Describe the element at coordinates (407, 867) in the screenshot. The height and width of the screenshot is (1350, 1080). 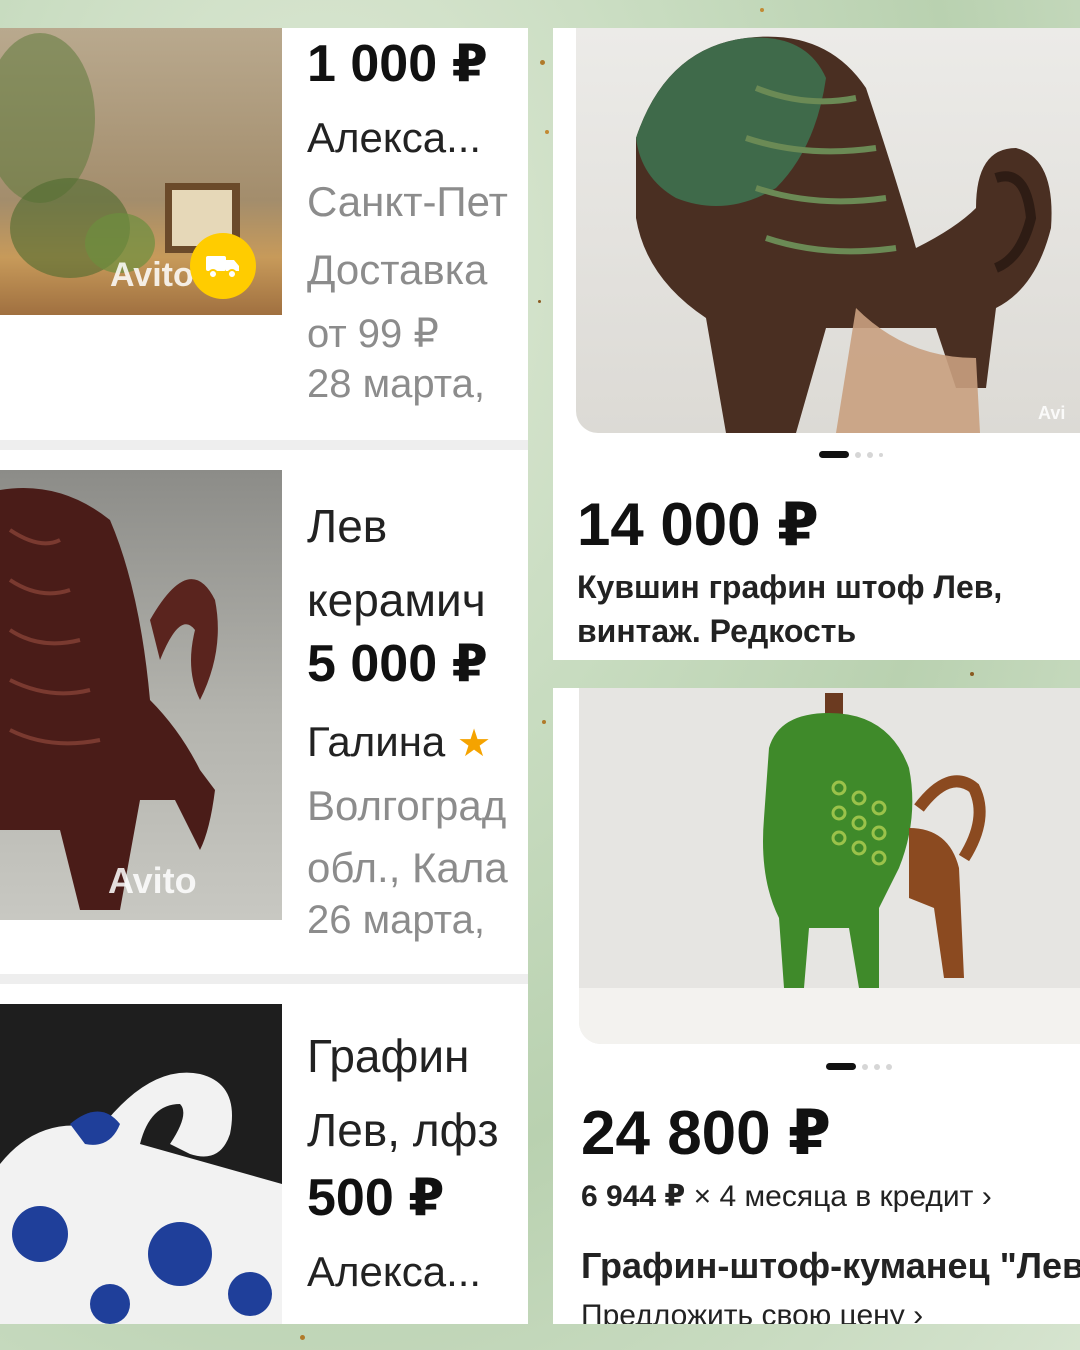
I see `listing-location-line-2: обл., Кала` at that location.